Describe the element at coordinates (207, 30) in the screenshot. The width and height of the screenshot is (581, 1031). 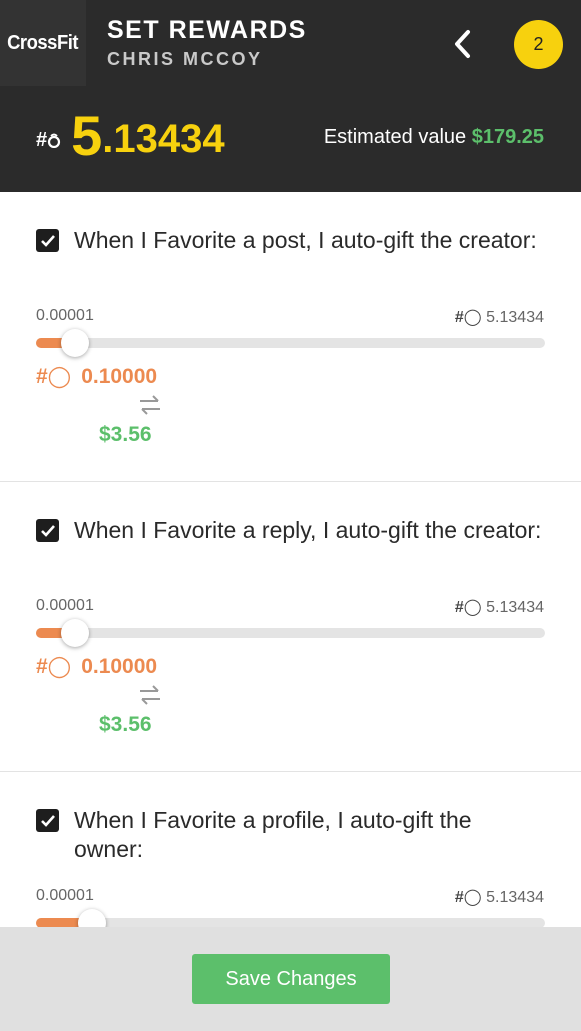
I see `page-title: SET REWARDS` at that location.